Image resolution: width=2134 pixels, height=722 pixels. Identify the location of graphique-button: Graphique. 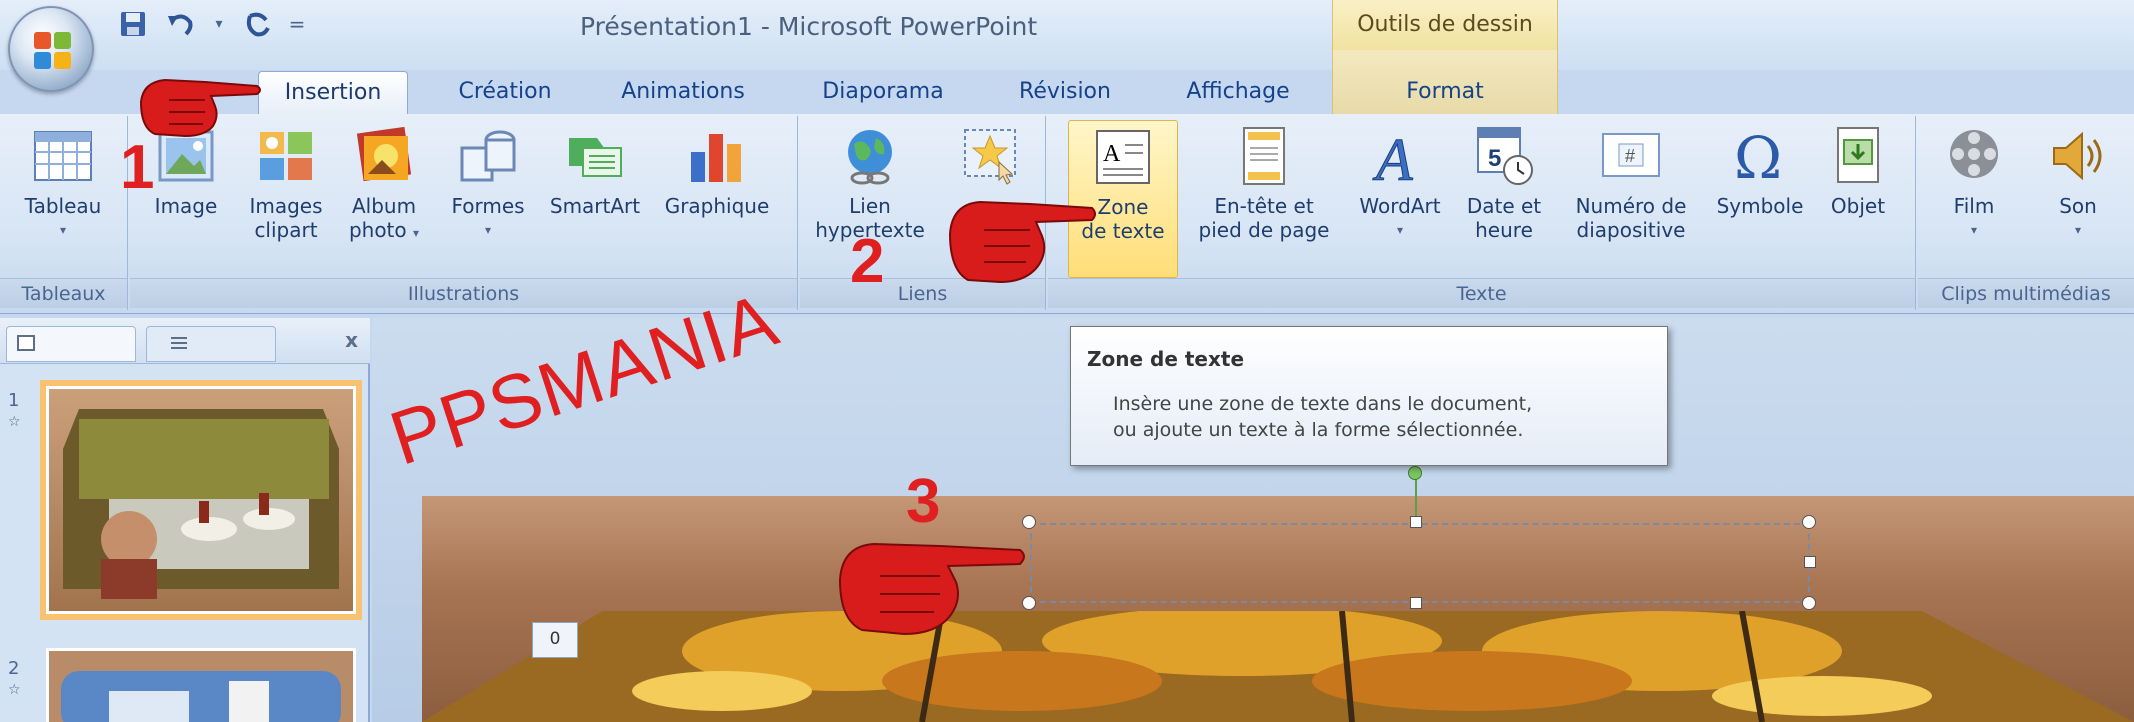
(717, 169).